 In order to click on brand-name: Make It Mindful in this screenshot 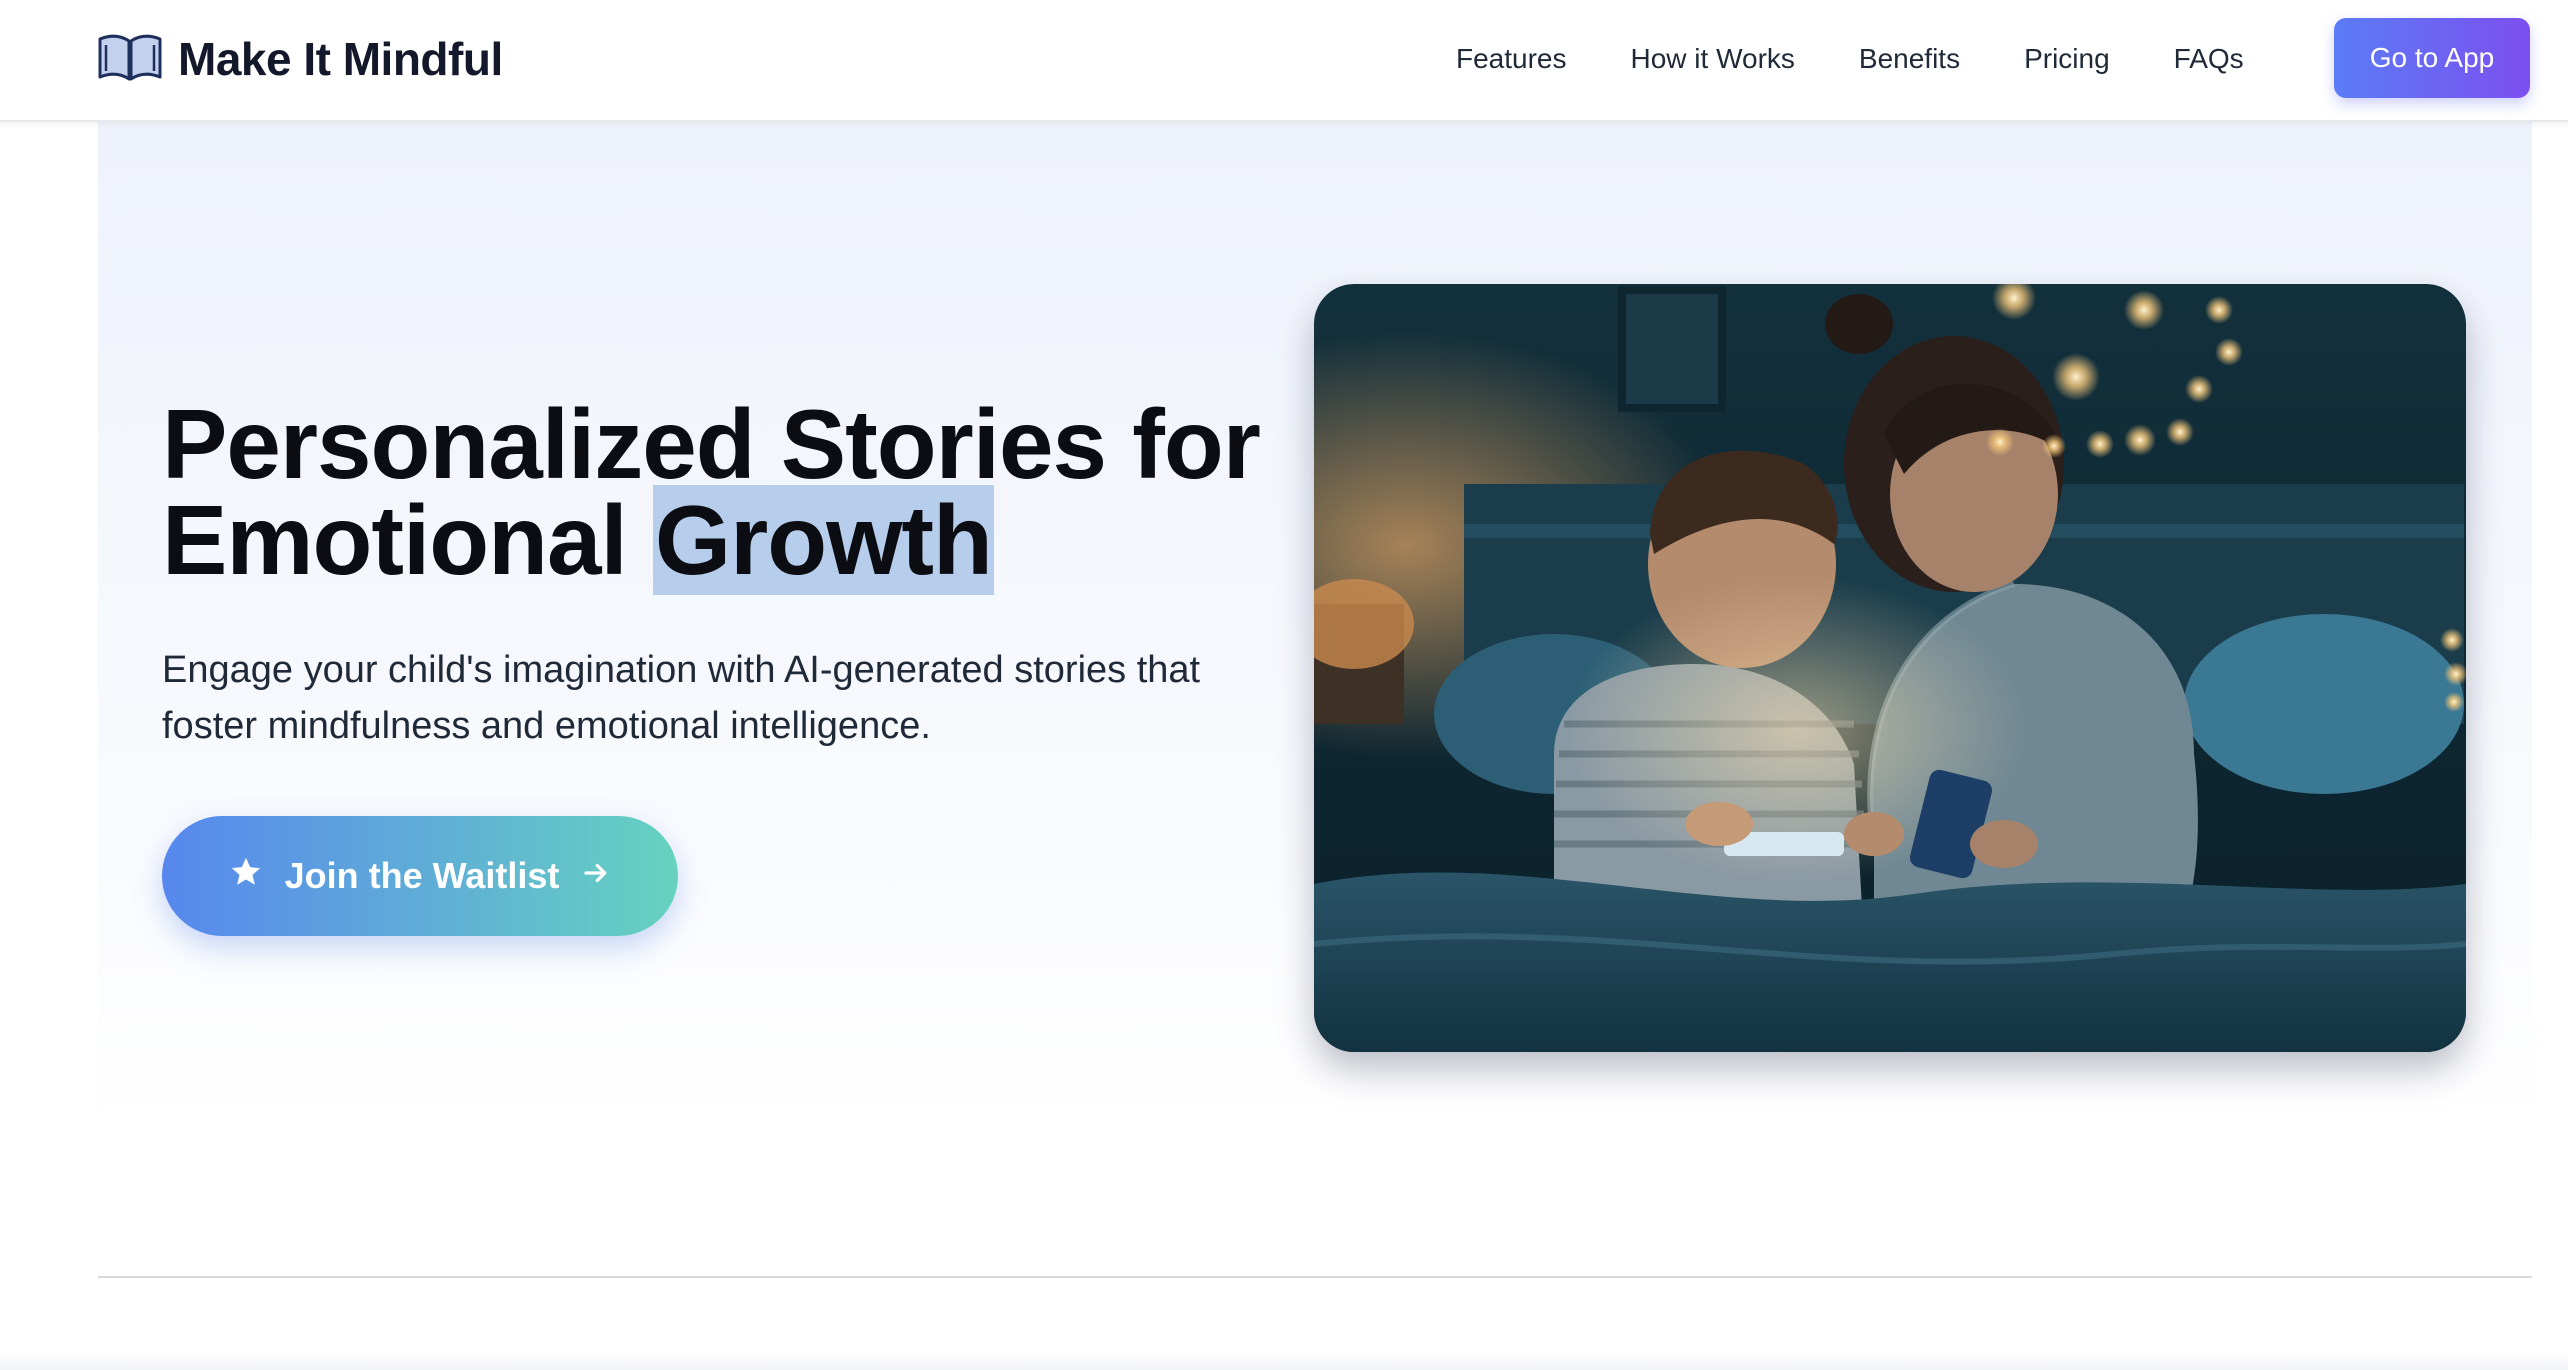, I will do `click(340, 59)`.